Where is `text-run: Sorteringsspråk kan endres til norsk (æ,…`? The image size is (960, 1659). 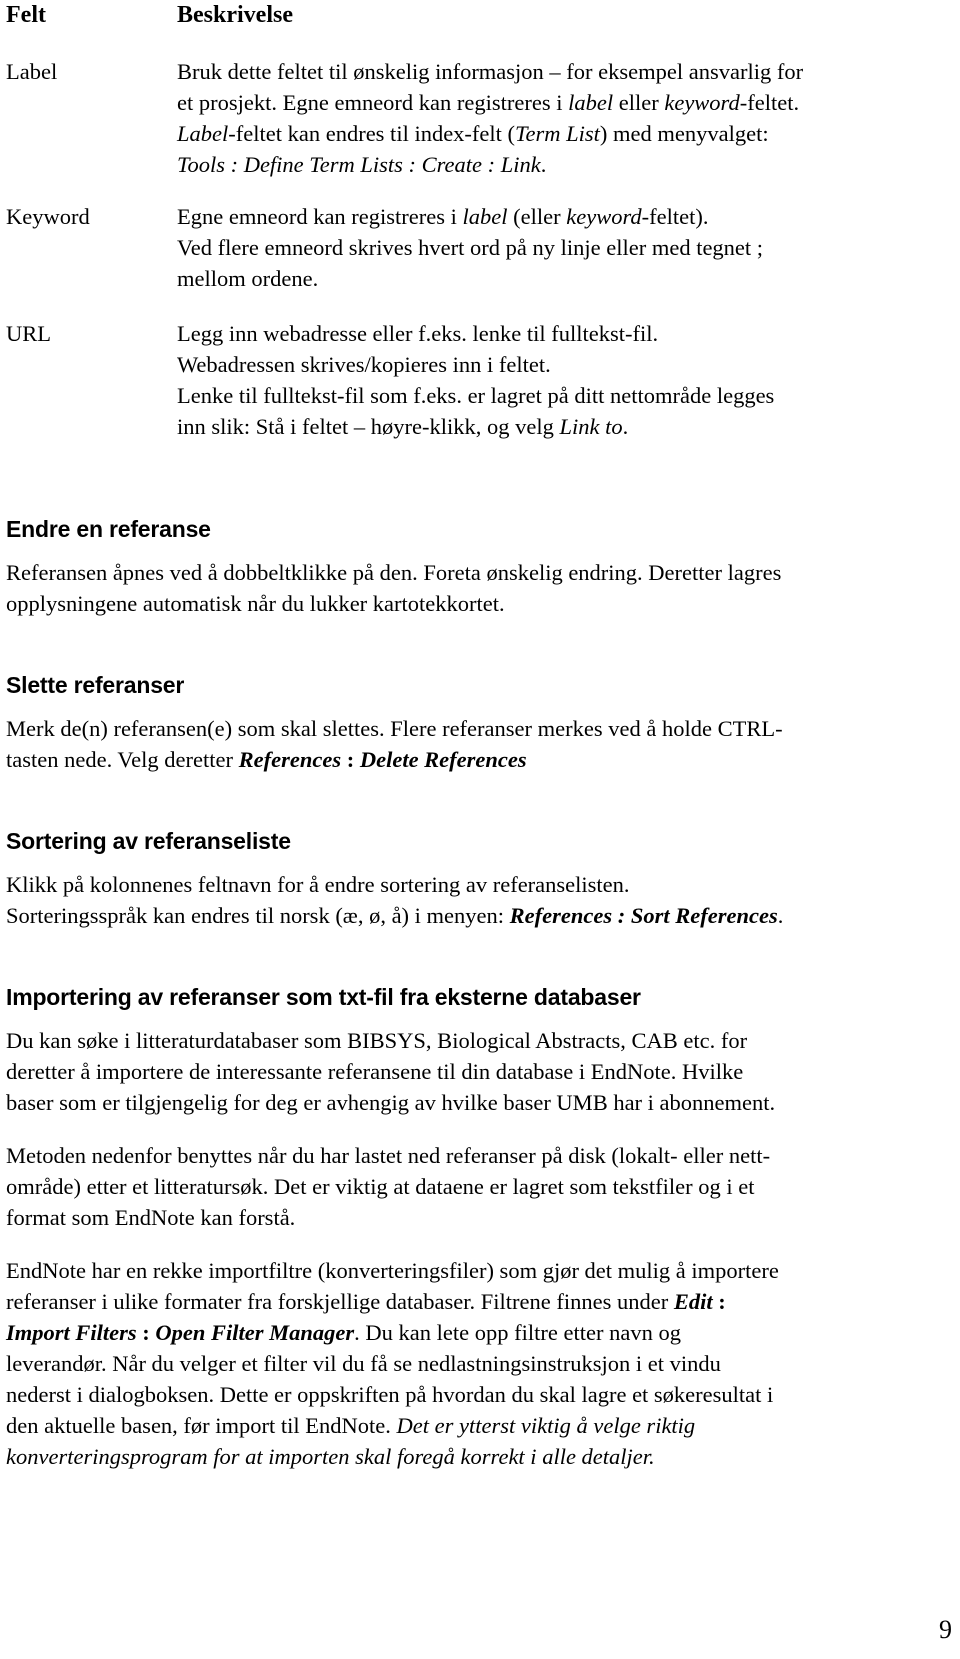 text-run: Sorteringsspråk kan endres til norsk (æ,… is located at coordinates (258, 915).